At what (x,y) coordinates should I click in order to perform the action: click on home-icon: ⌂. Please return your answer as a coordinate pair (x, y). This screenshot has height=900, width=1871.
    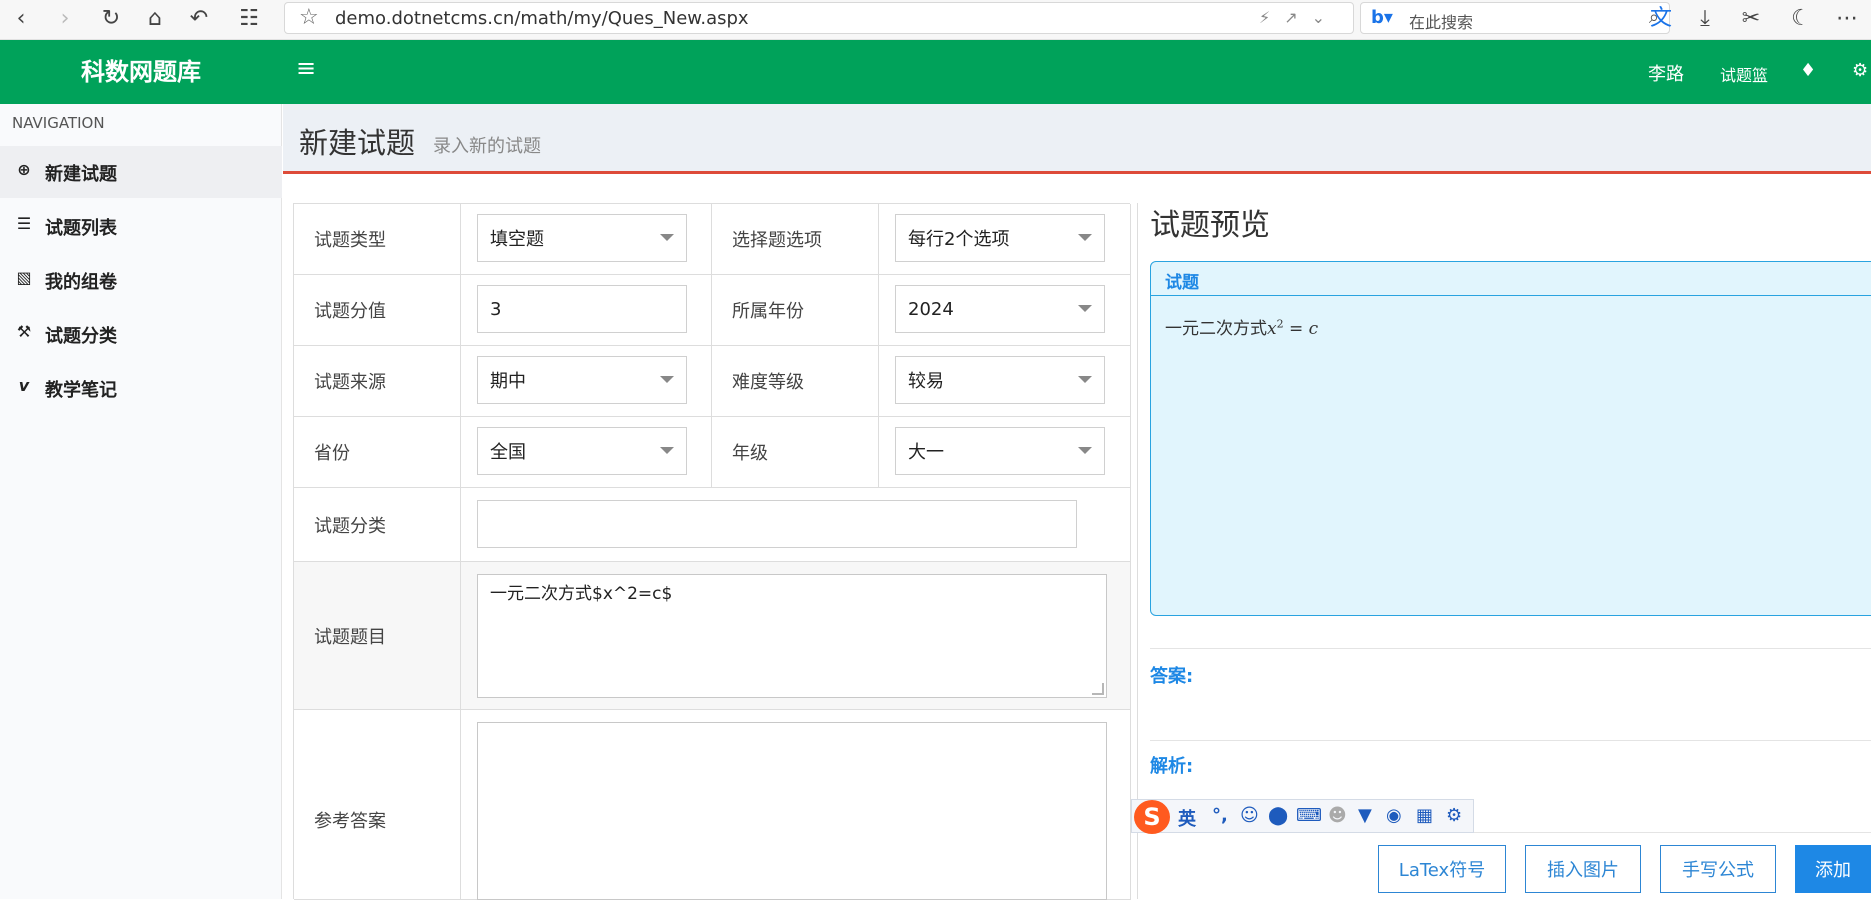
    Looking at the image, I should click on (155, 19).